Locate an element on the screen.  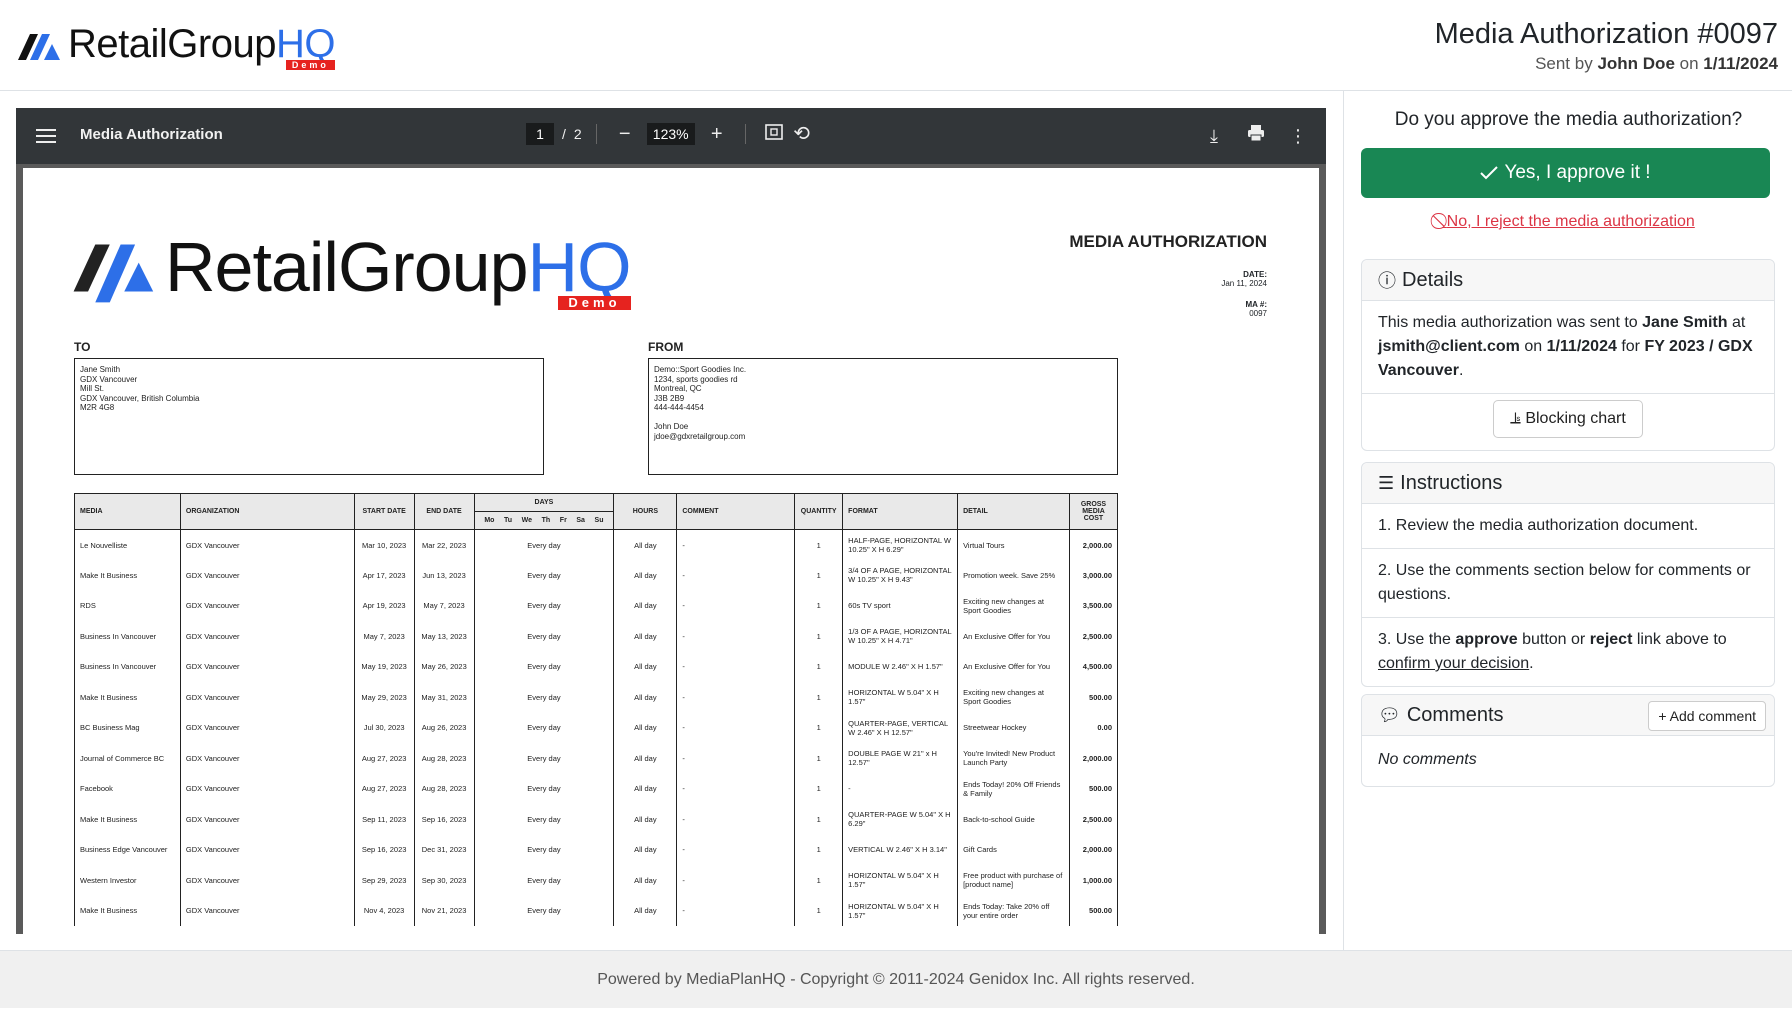
print-icon is located at coordinates (1256, 136).